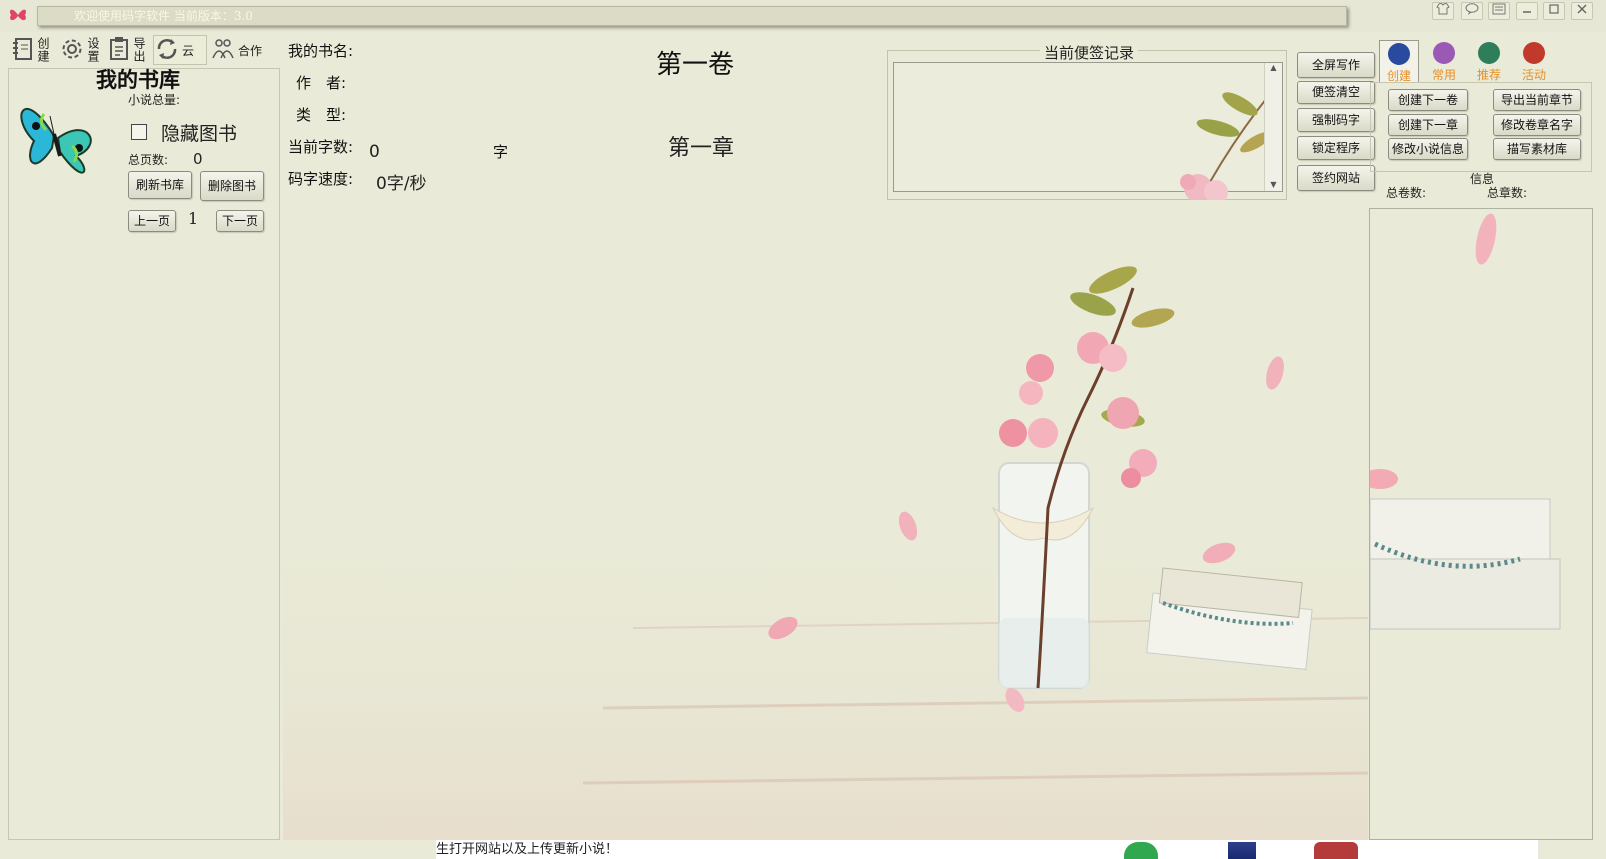 The height and width of the screenshot is (859, 1606). Describe the element at coordinates (1428, 125) in the screenshot. I see `create-next-chapter-button: 创建下一章` at that location.